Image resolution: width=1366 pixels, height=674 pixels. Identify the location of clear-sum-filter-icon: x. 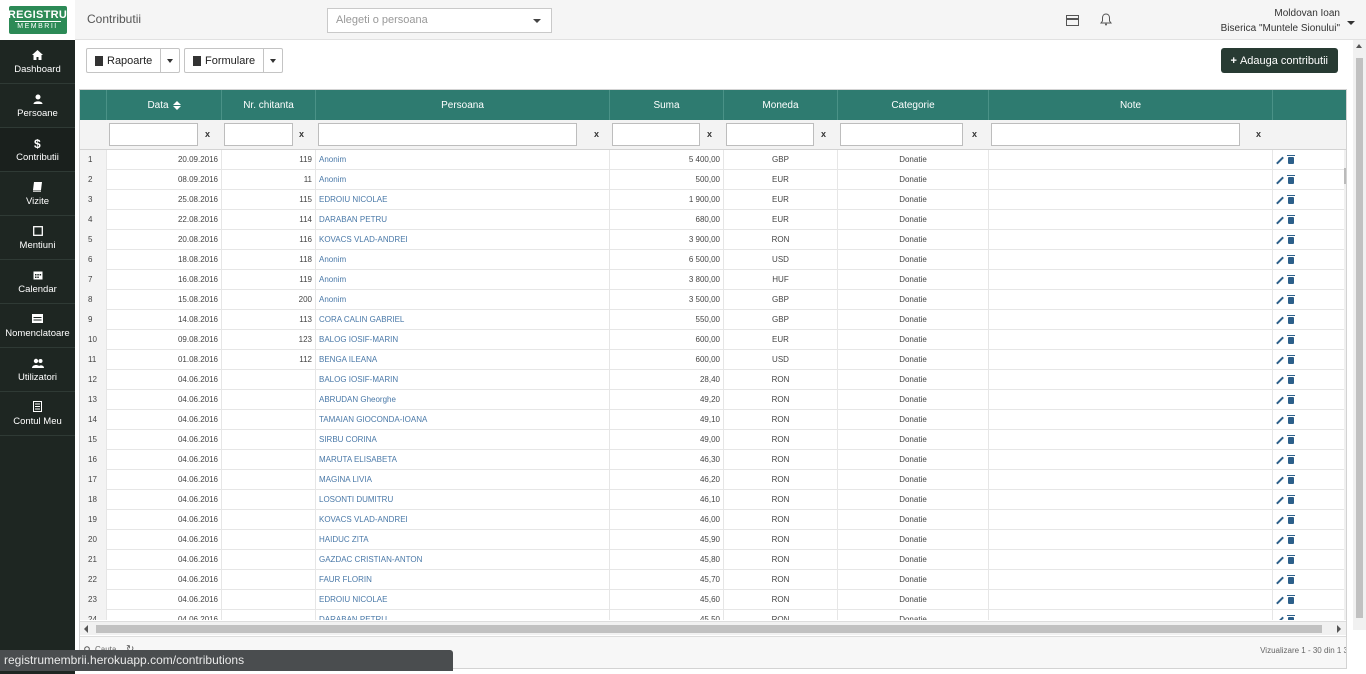
(709, 134).